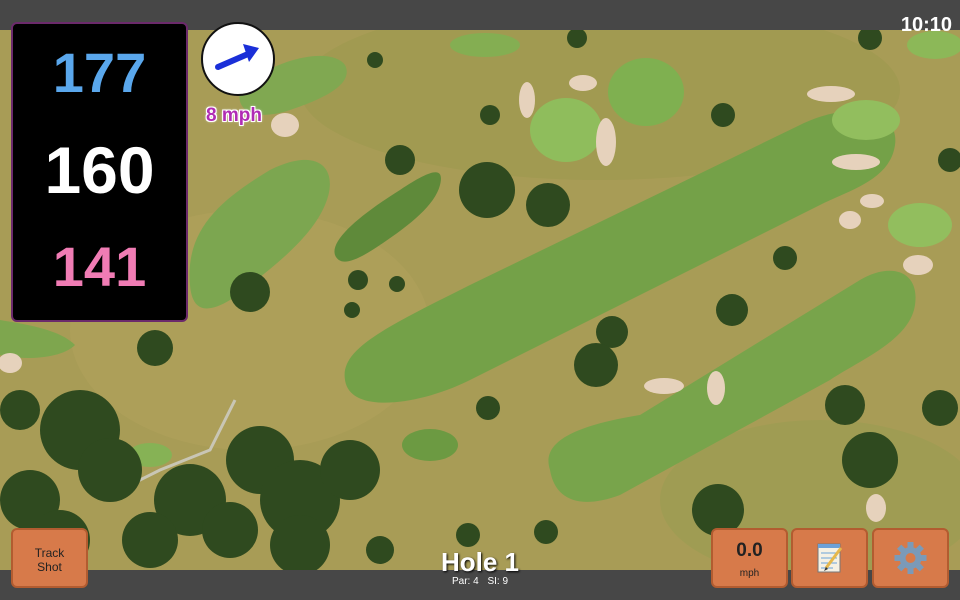 This screenshot has height=600, width=960. What do you see at coordinates (465, 581) in the screenshot?
I see `par-label: Par: 4` at bounding box center [465, 581].